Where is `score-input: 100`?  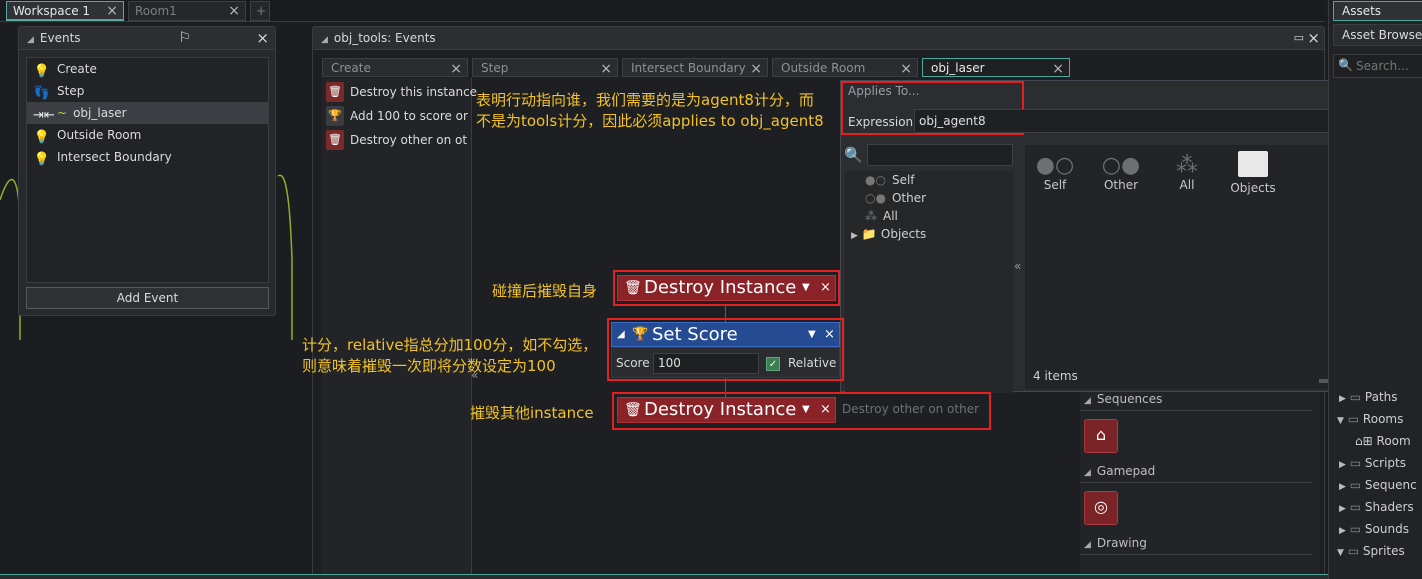
score-input: 100 is located at coordinates (706, 363).